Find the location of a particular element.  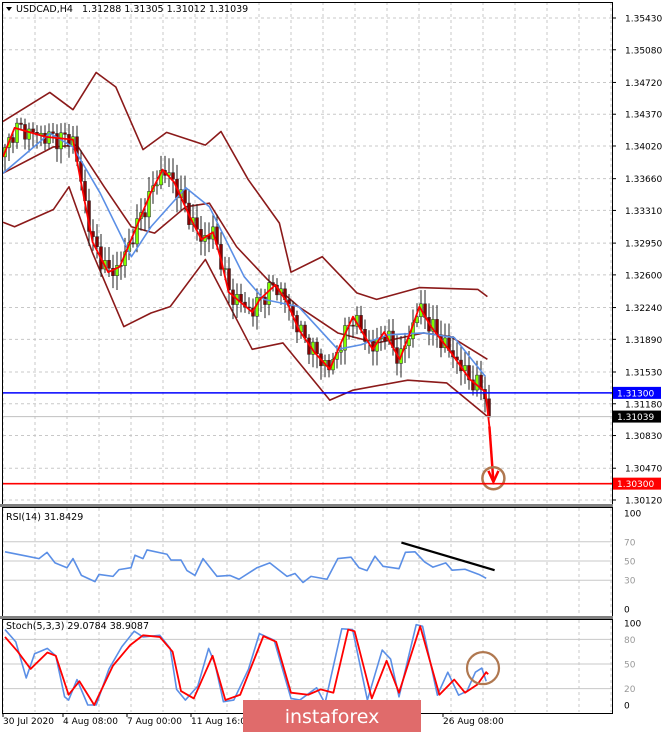

time-label: 30 Jul 2020 is located at coordinates (28, 722).